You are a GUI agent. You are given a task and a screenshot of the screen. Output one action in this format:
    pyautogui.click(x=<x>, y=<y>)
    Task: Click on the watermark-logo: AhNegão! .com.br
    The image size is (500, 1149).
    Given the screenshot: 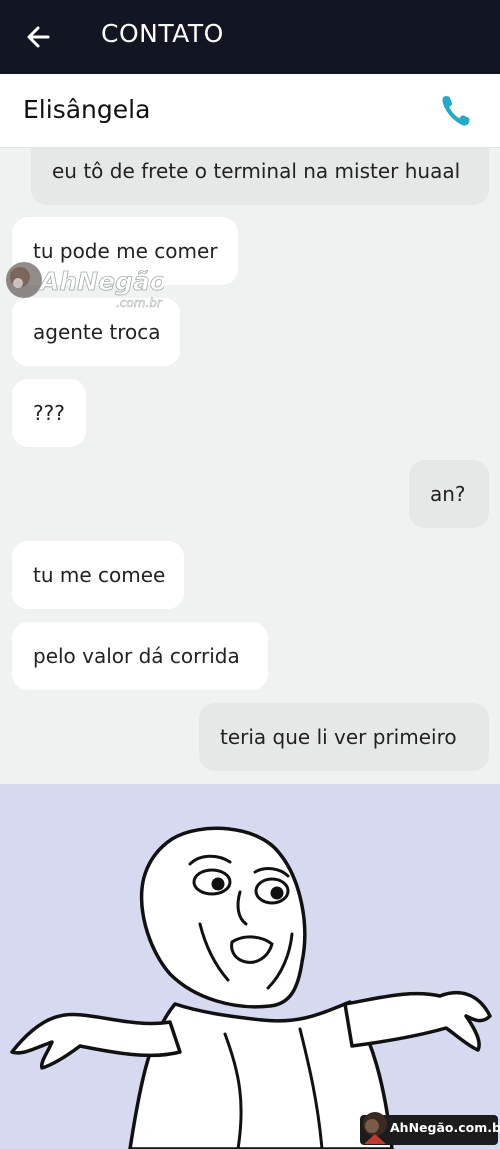 What is the action you would take?
    pyautogui.click(x=85, y=286)
    